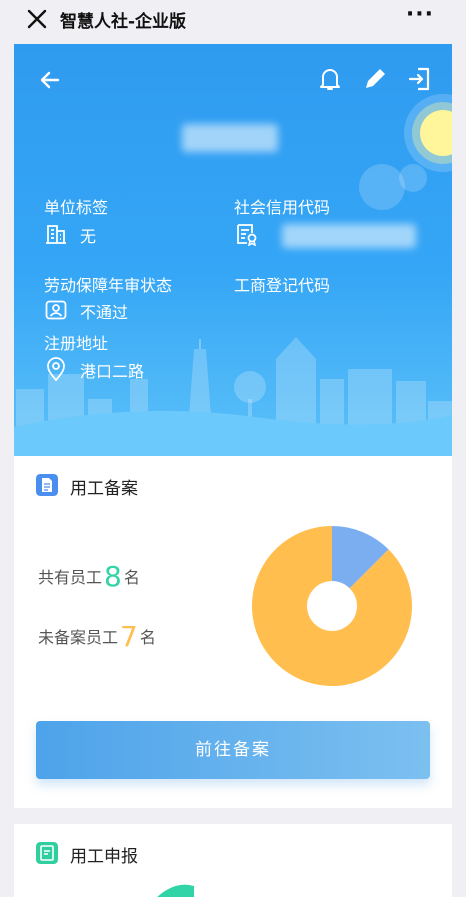 The image size is (466, 897). Describe the element at coordinates (436, 133) in the screenshot. I see `sun-decoration` at that location.